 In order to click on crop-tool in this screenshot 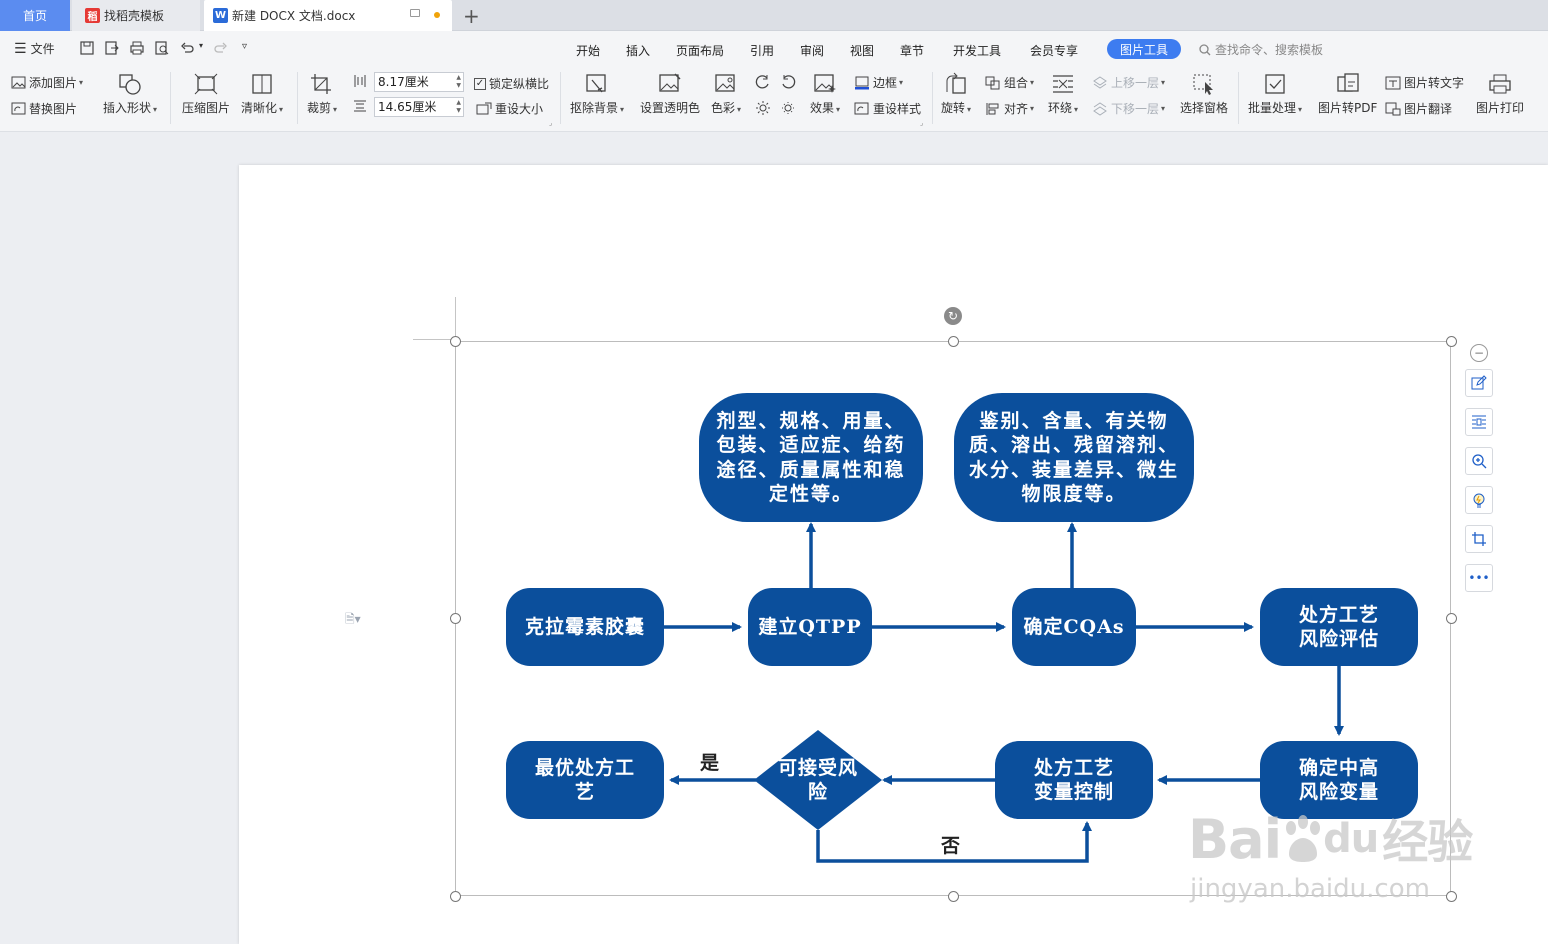, I will do `click(1479, 539)`.